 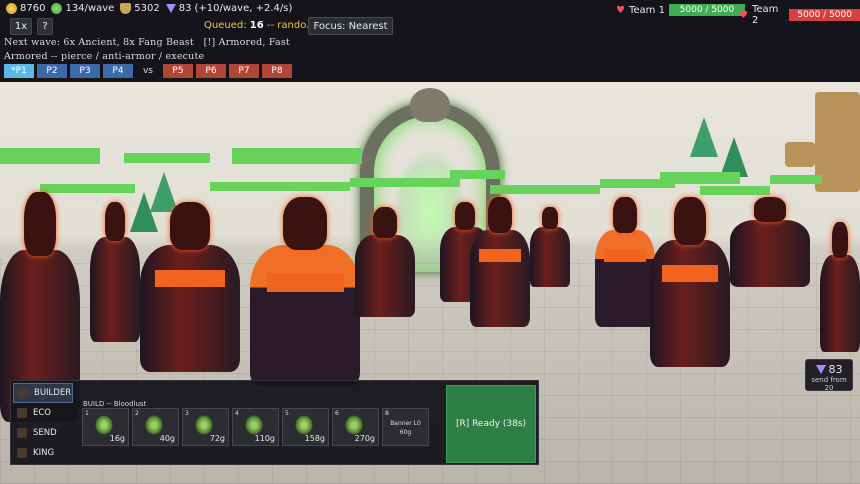 I want to click on slot-number: 8, so click(x=387, y=413).